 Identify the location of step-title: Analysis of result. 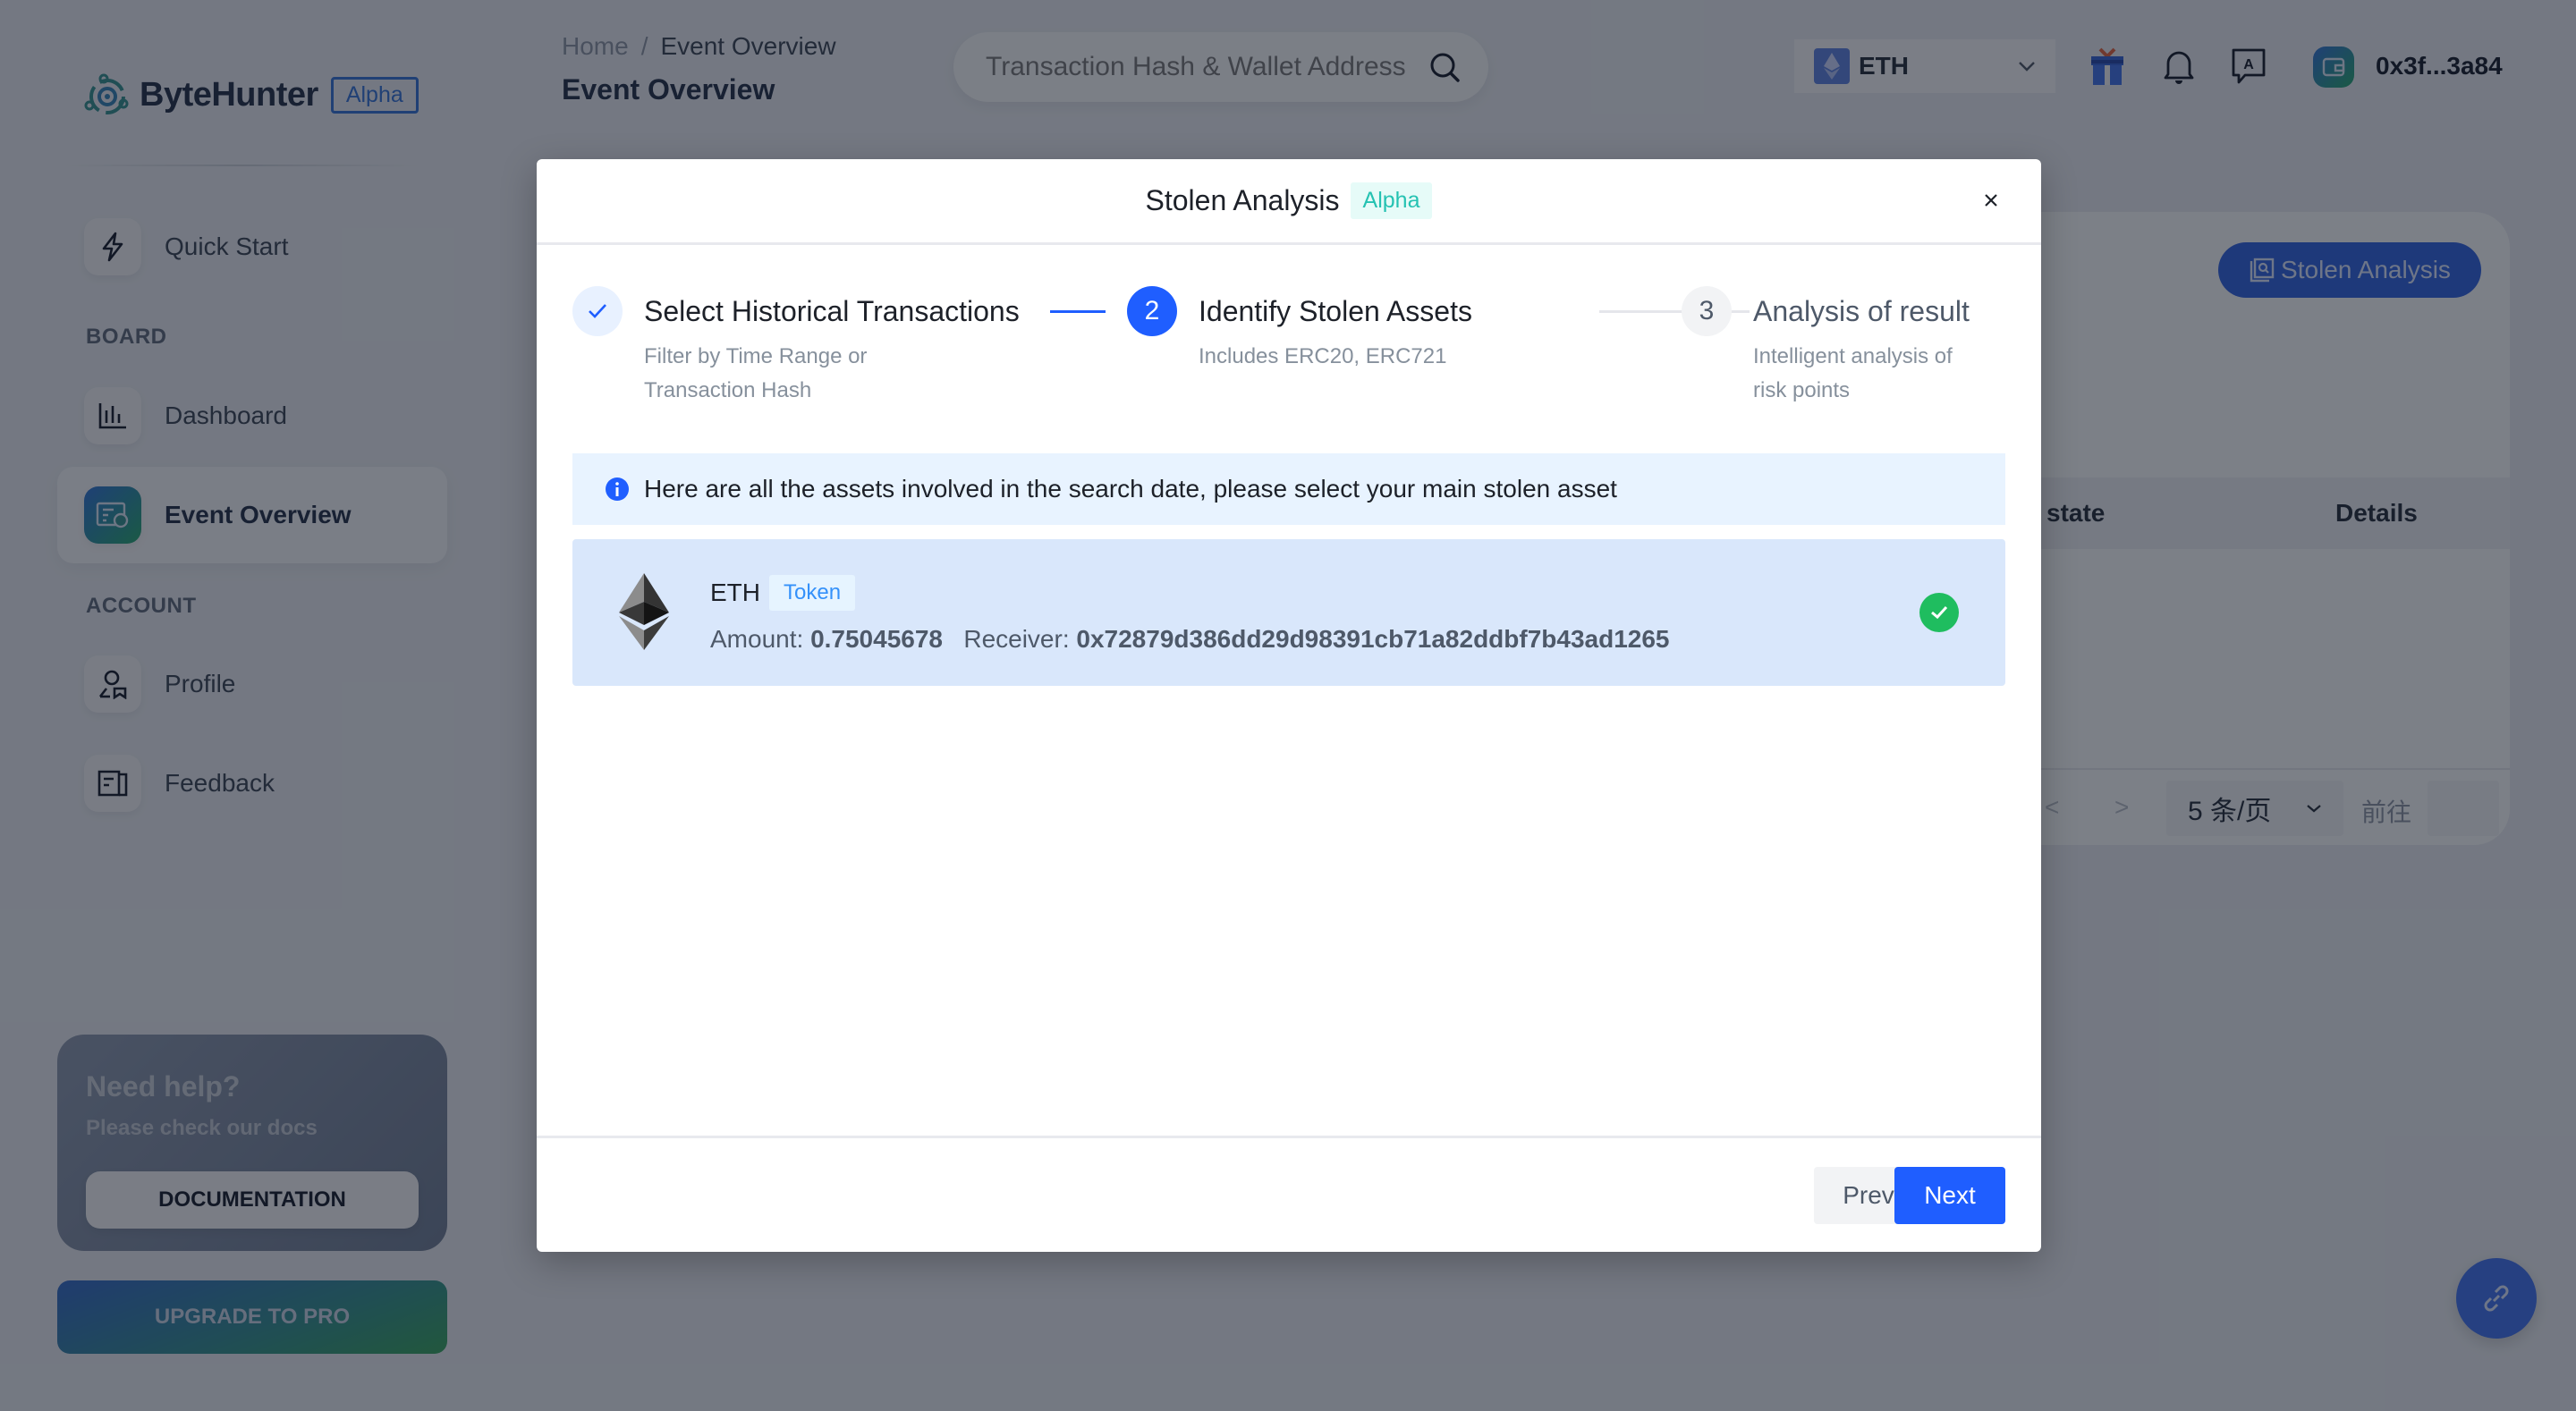
(1861, 311).